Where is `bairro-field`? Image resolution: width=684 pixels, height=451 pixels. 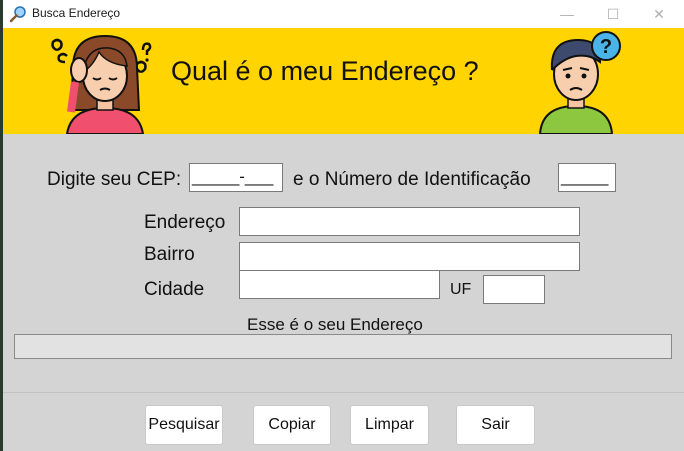 bairro-field is located at coordinates (409, 256).